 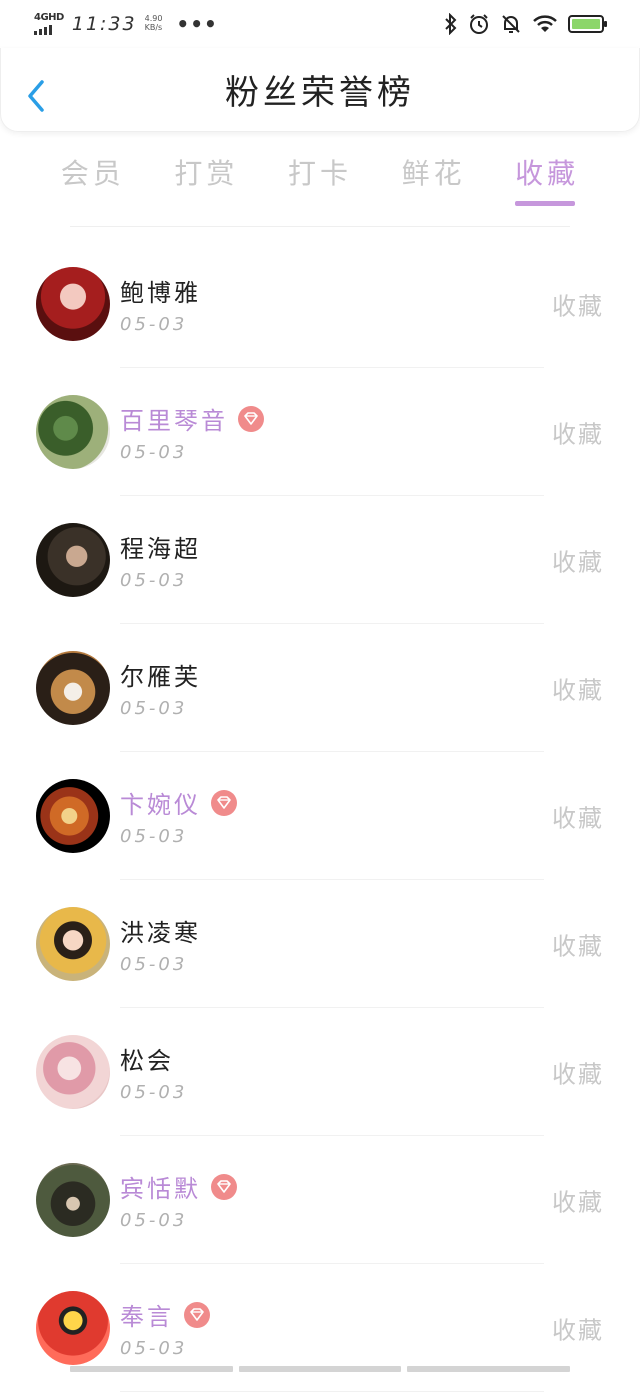 I want to click on tab-label: 鲜花, so click(x=434, y=172).